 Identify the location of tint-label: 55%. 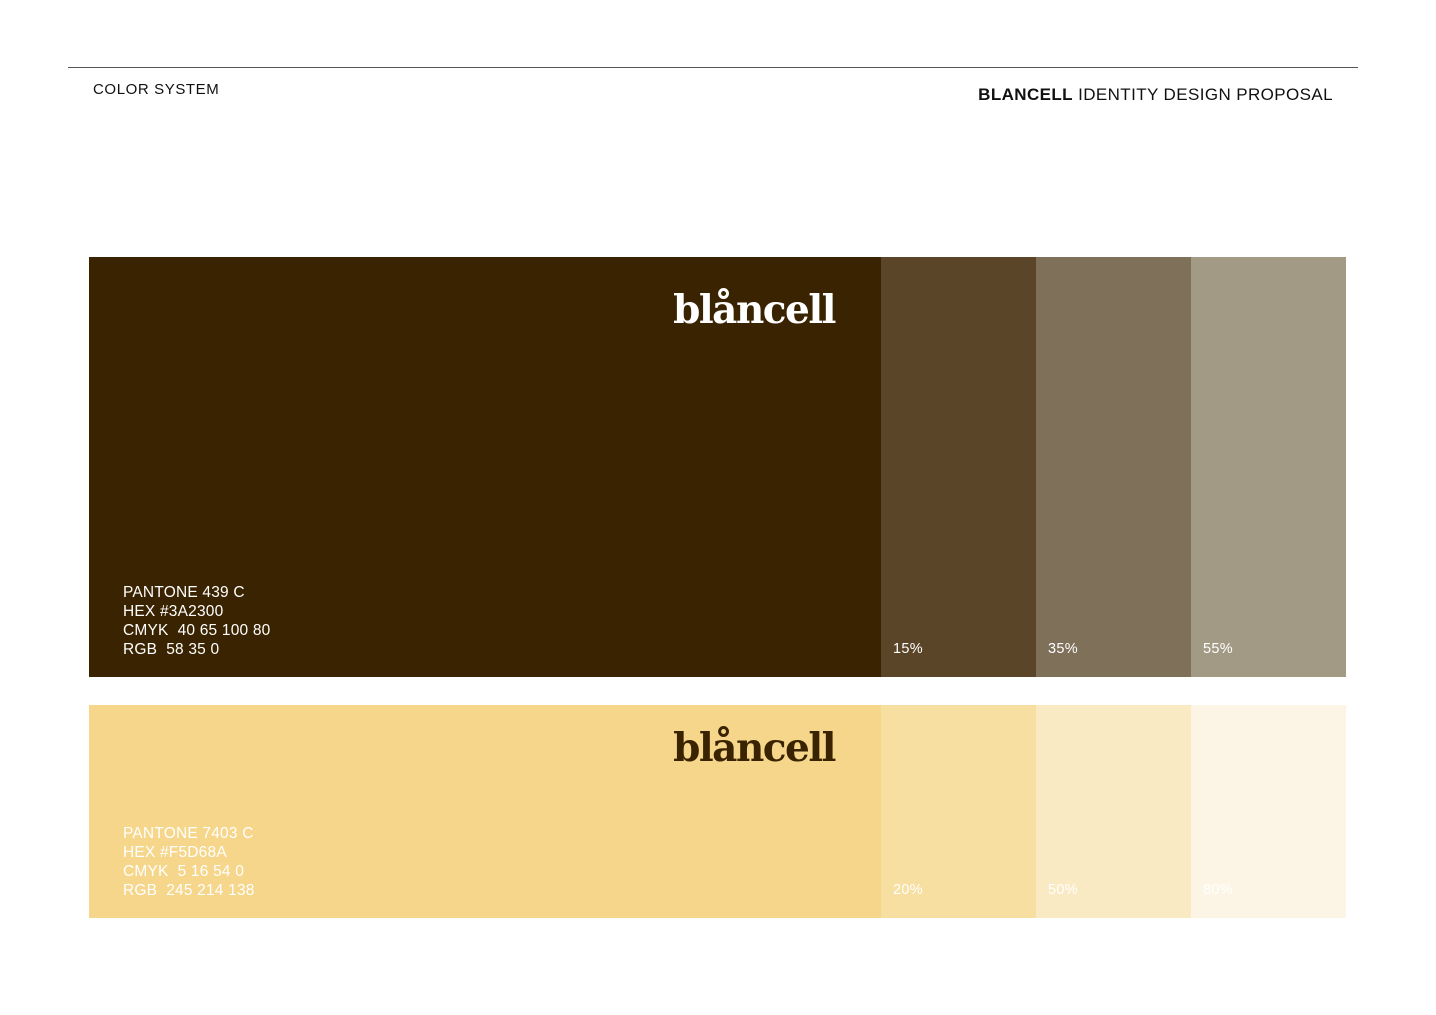
(1218, 649).